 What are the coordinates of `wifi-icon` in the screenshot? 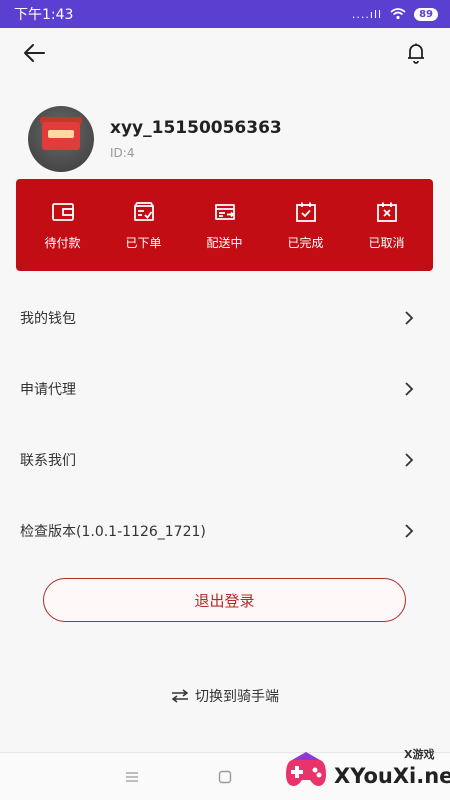 It's located at (398, 14).